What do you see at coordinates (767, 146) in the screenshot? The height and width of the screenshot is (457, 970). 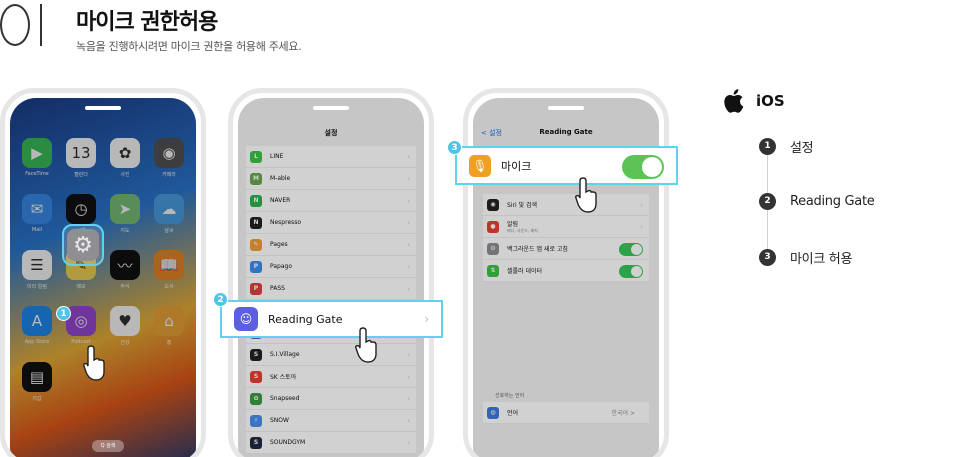 I see `step-dot: 1` at bounding box center [767, 146].